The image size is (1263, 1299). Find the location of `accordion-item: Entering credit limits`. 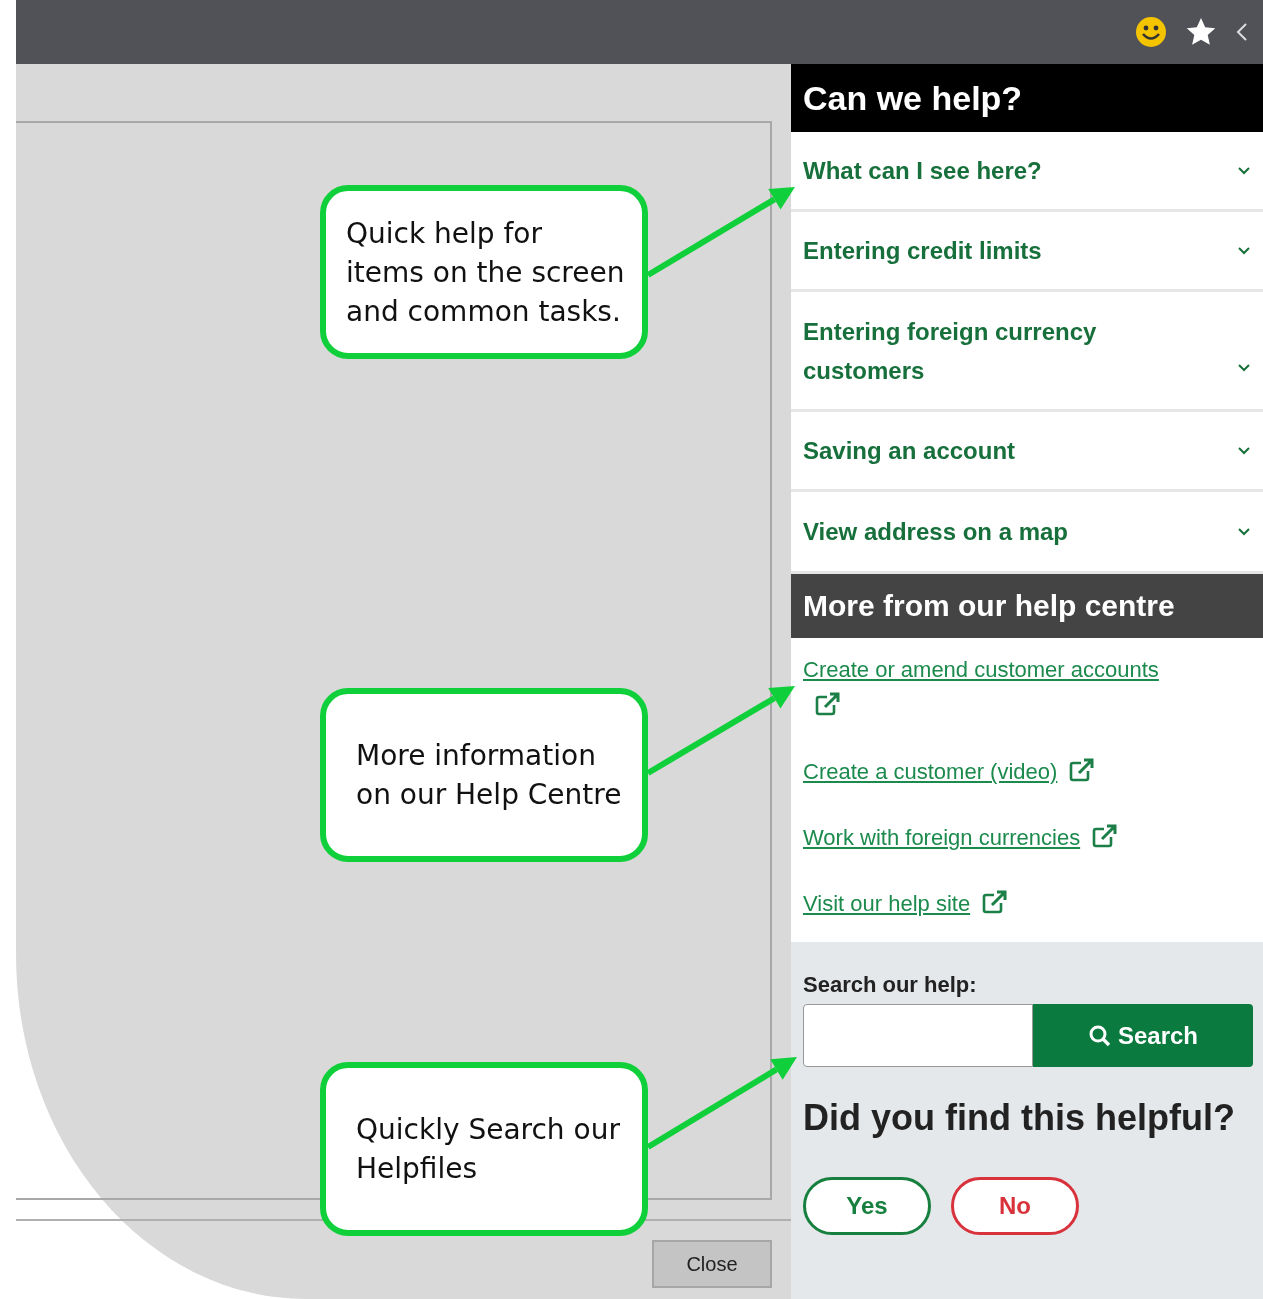

accordion-item: Entering credit limits is located at coordinates (1027, 252).